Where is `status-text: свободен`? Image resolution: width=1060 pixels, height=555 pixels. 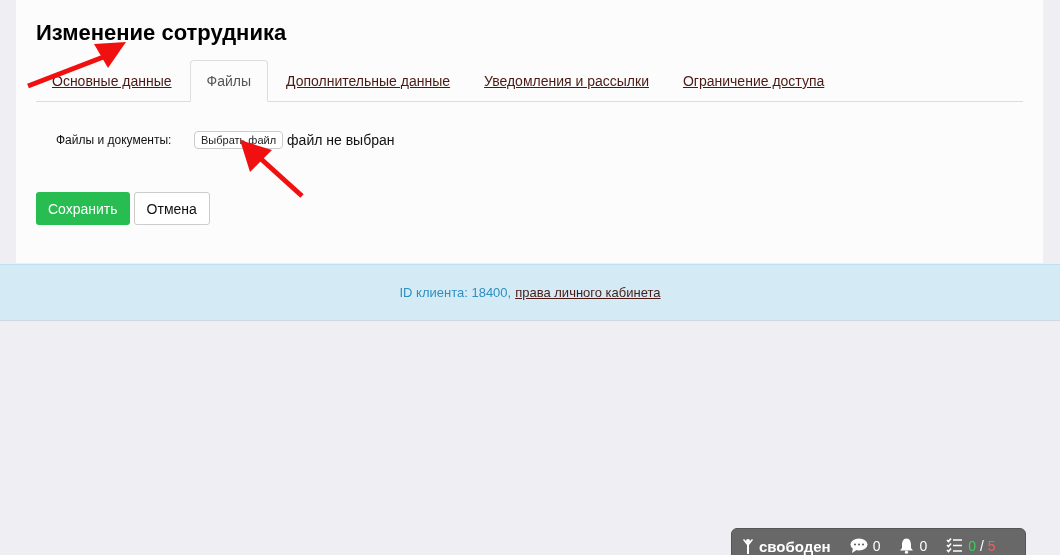
status-text: свободен is located at coordinates (795, 546).